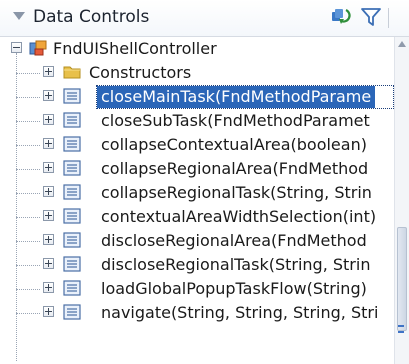  I want to click on tree-root-label: FndUIShellController, so click(135, 48).